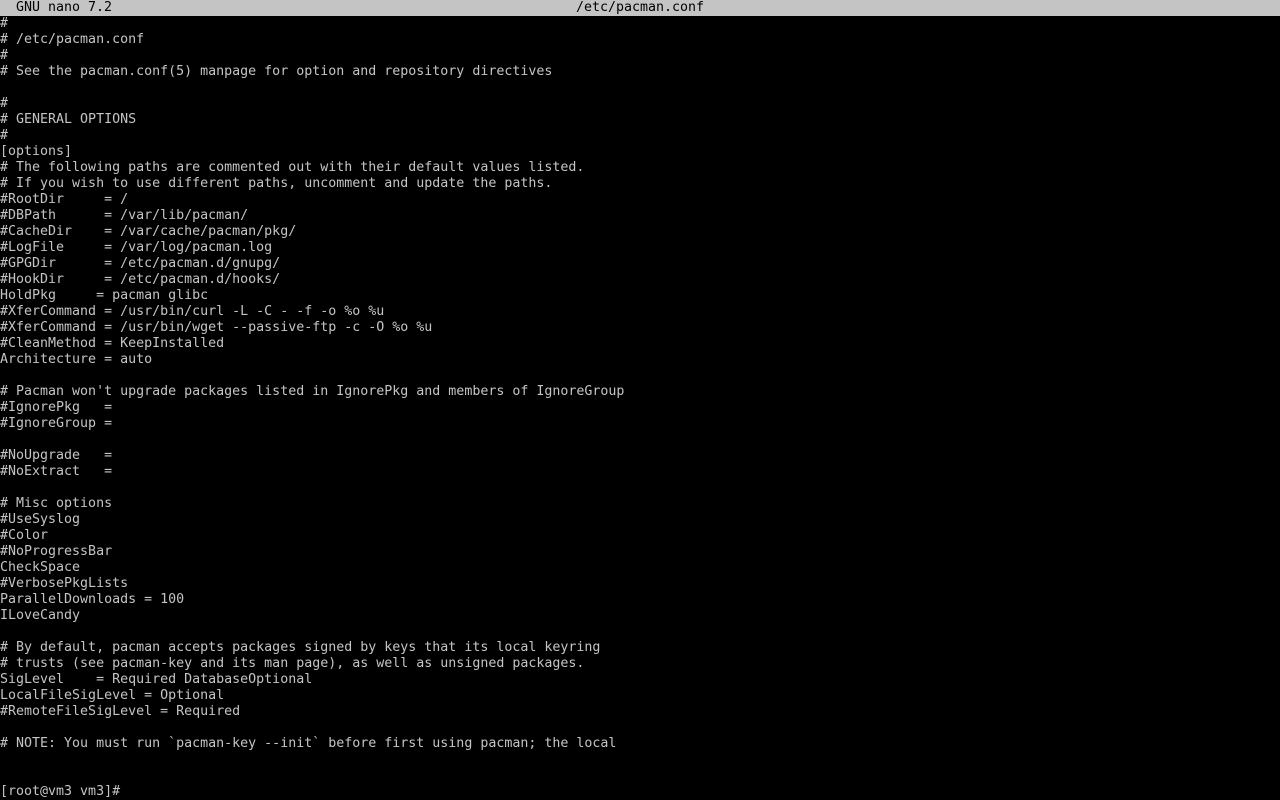  I want to click on editor-line: # Misc options, so click(640, 504).